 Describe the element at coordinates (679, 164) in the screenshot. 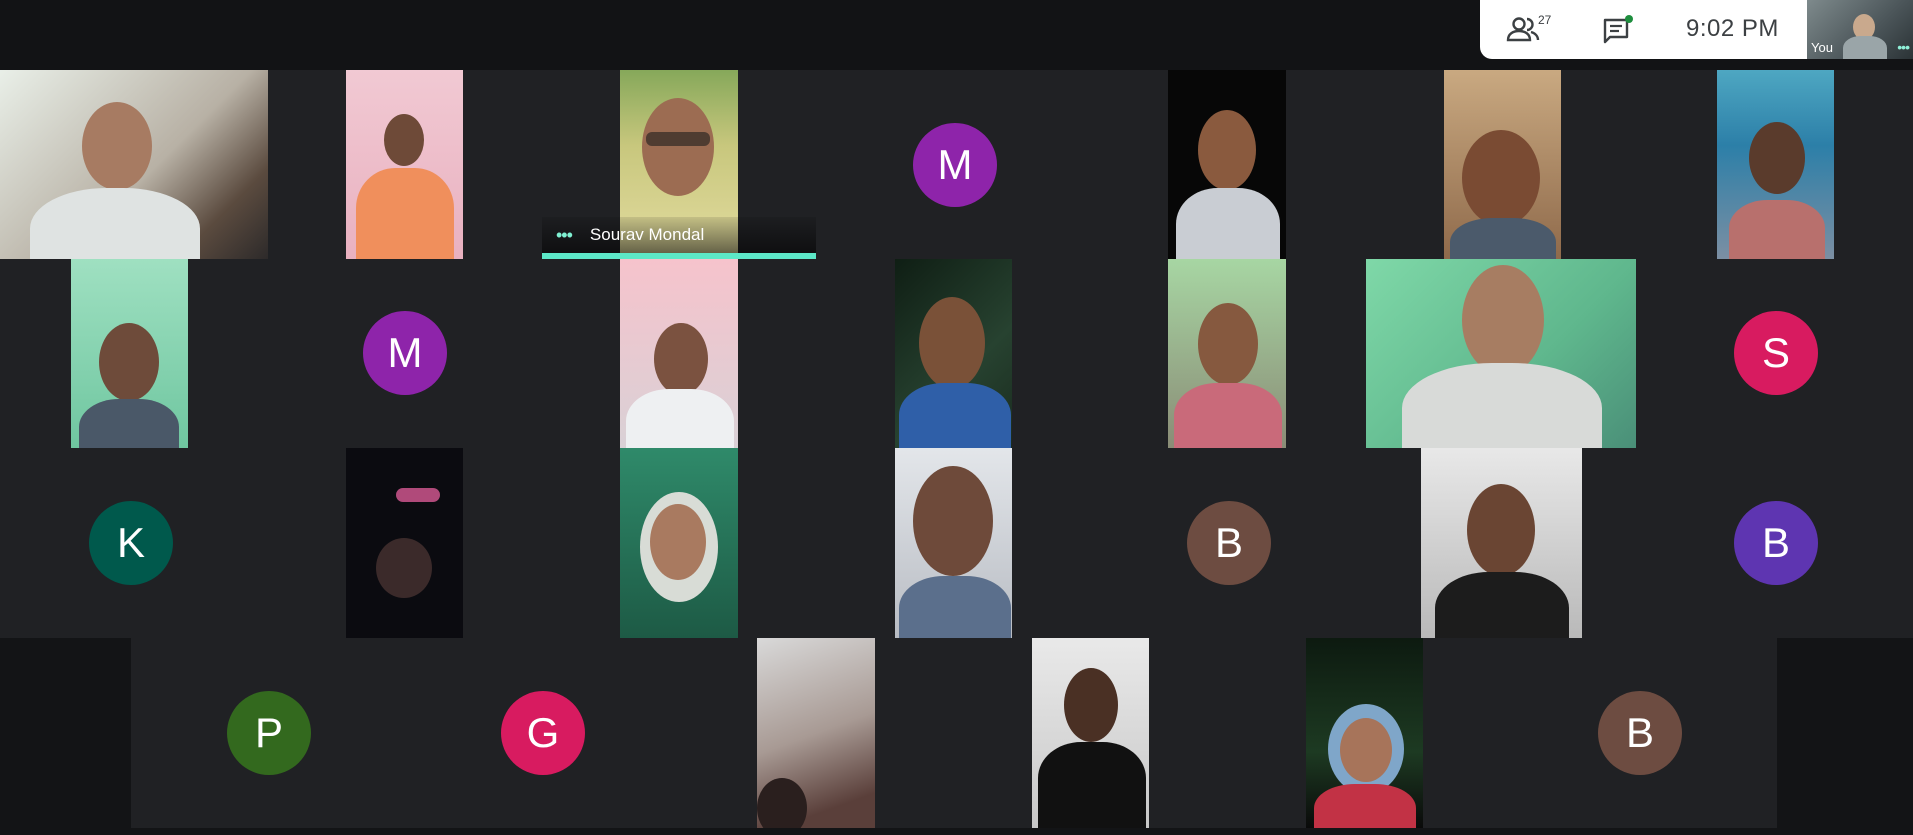

I see `participant-tile-active-speaker: ••• Sourav Mondal` at that location.